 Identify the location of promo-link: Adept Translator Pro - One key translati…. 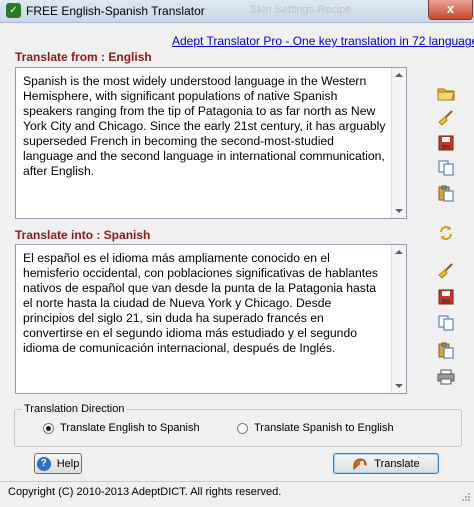
(323, 41).